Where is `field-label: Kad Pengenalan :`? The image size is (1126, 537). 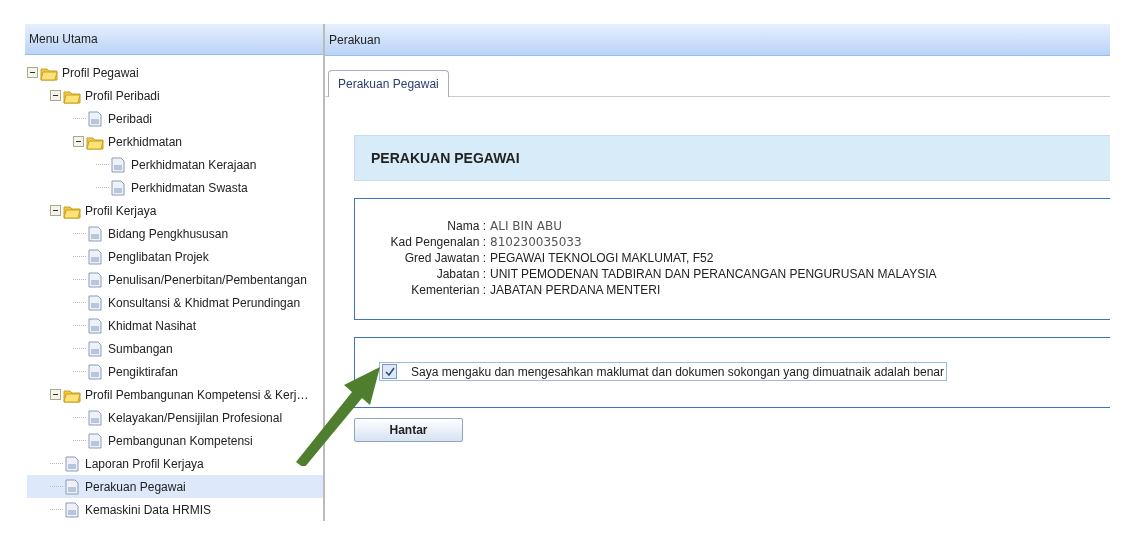
field-label: Kad Pengenalan : is located at coordinates (437, 242).